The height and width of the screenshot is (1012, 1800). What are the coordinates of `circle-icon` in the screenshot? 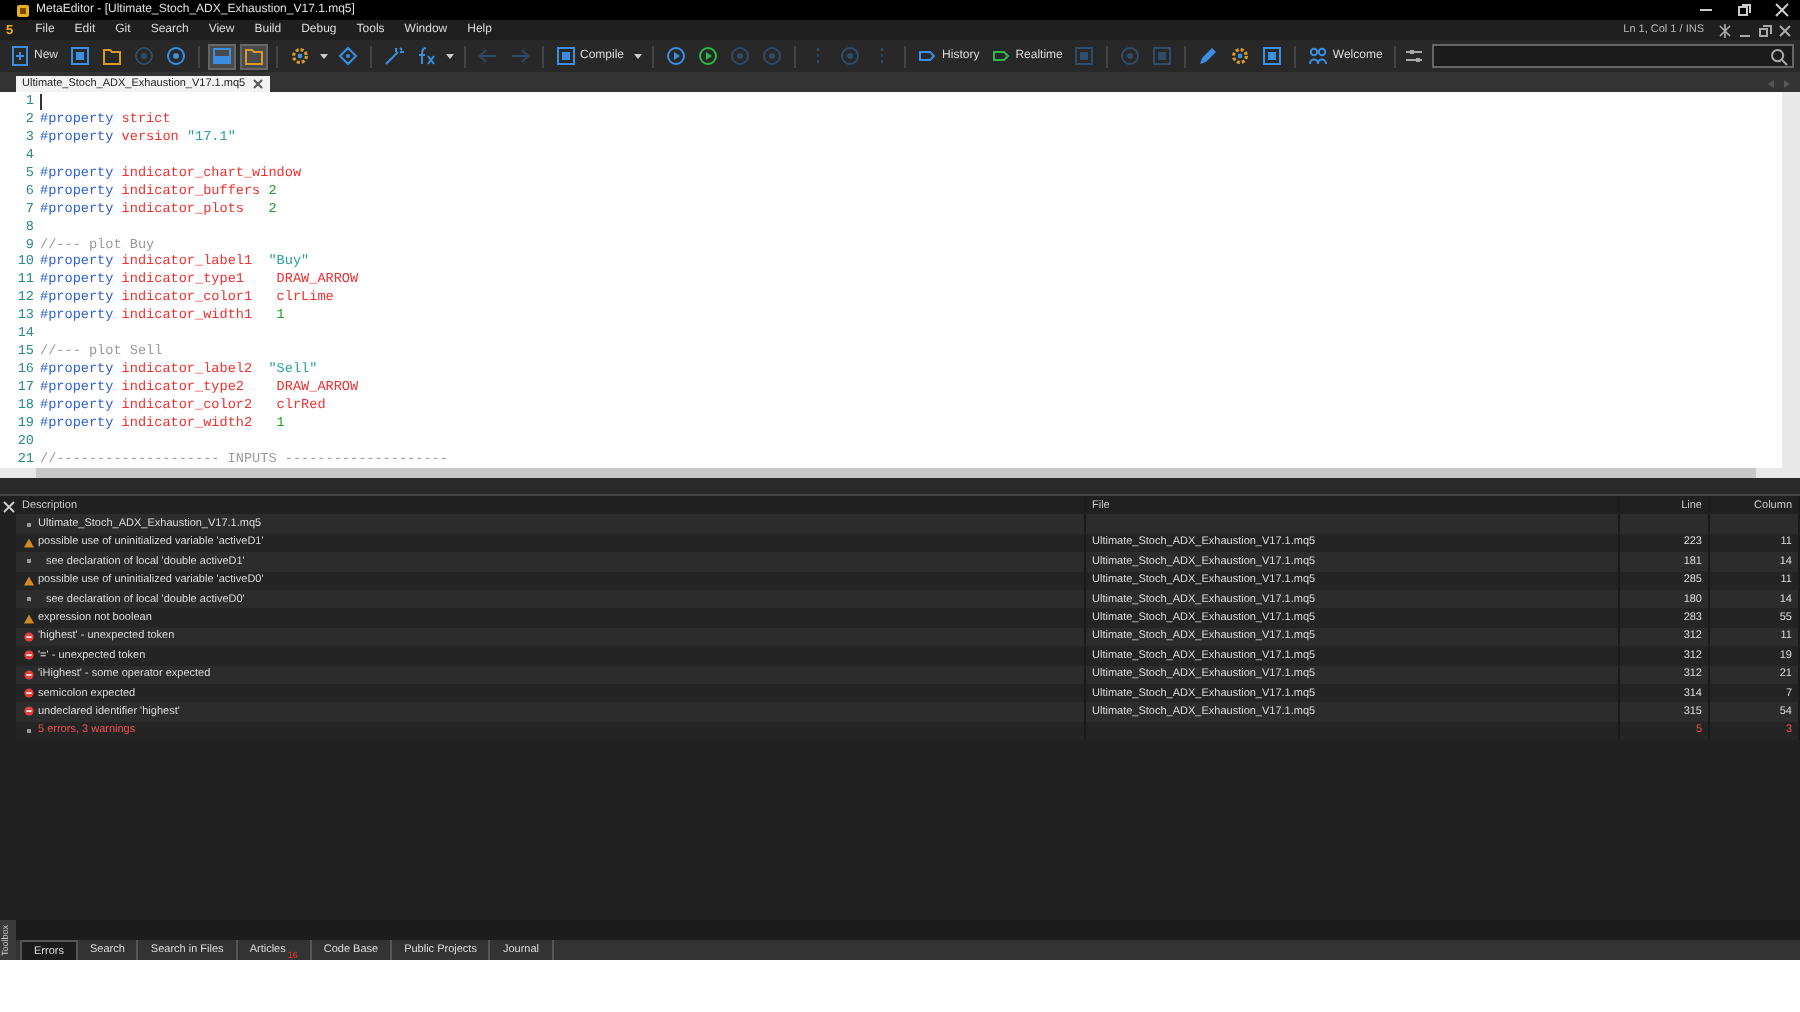 It's located at (176, 56).